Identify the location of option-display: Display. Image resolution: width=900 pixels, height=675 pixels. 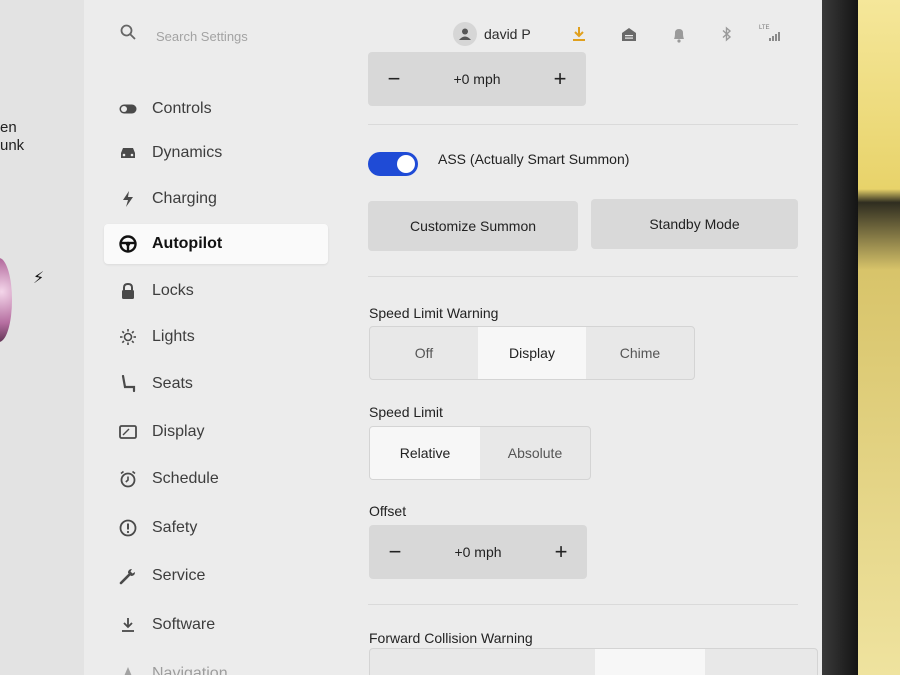
(532, 353).